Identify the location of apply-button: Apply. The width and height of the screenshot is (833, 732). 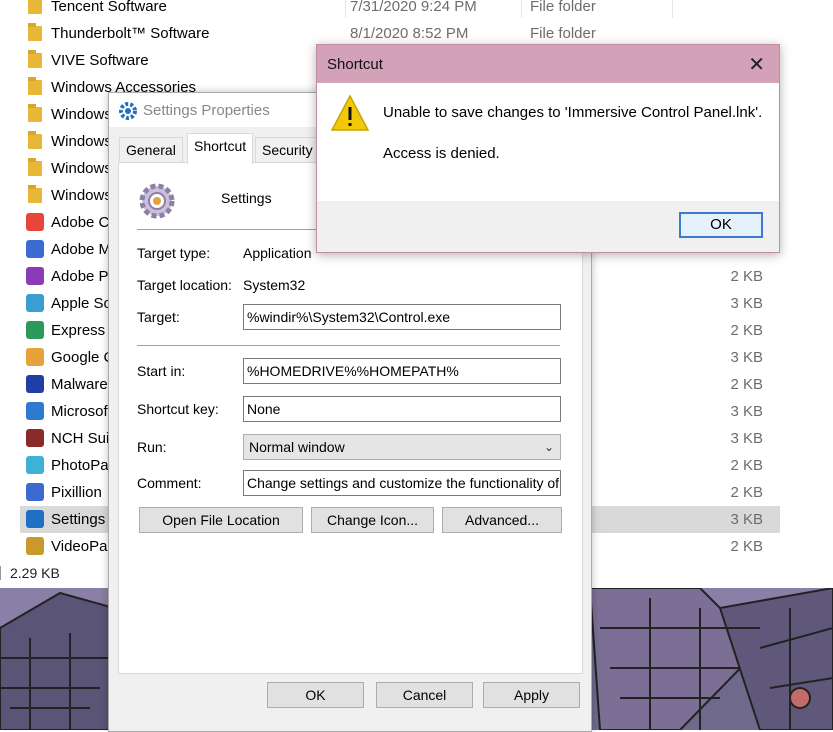
(531, 695).